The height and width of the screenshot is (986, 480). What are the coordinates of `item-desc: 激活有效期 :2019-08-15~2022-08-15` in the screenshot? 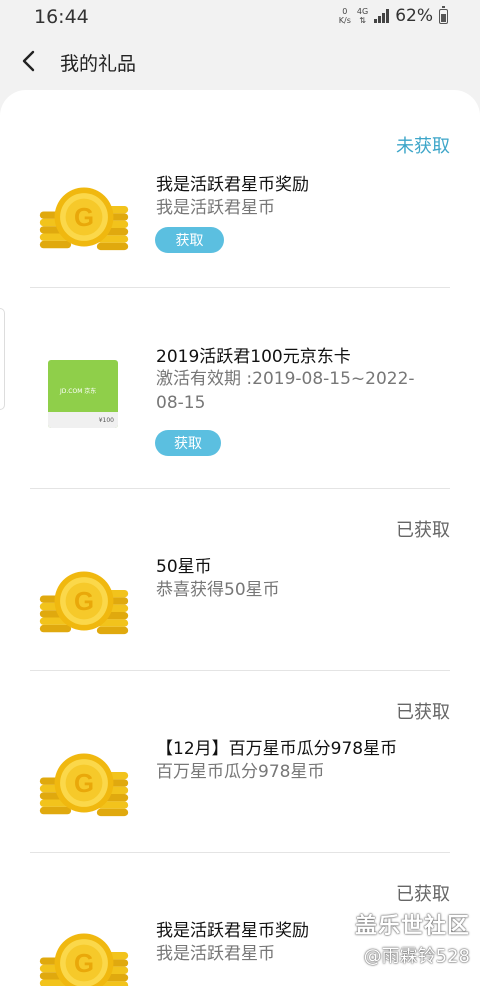 It's located at (285, 391).